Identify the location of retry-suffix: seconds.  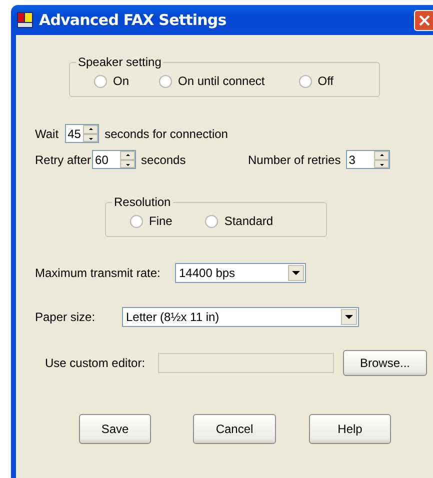
(164, 159).